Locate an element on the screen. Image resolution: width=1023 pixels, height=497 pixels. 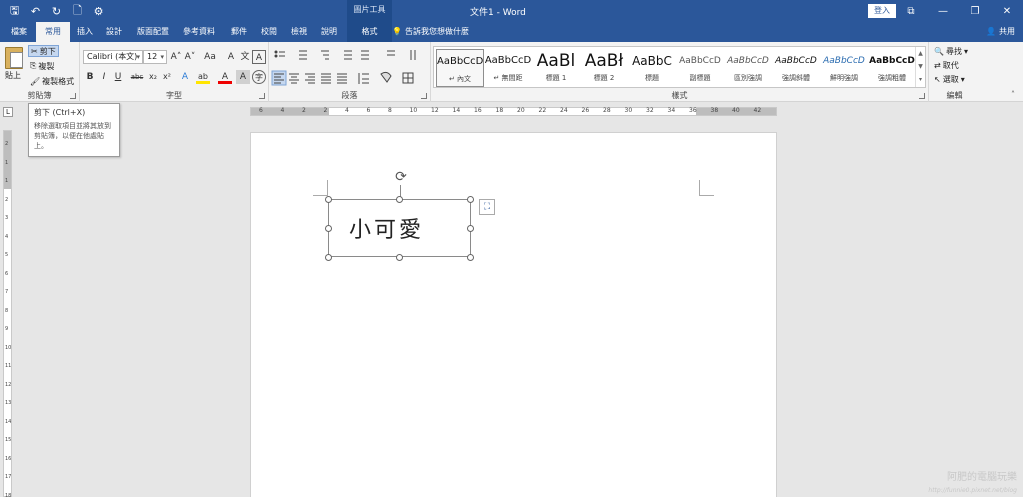
copy-button: ⎘ 複製 is located at coordinates (42, 66).